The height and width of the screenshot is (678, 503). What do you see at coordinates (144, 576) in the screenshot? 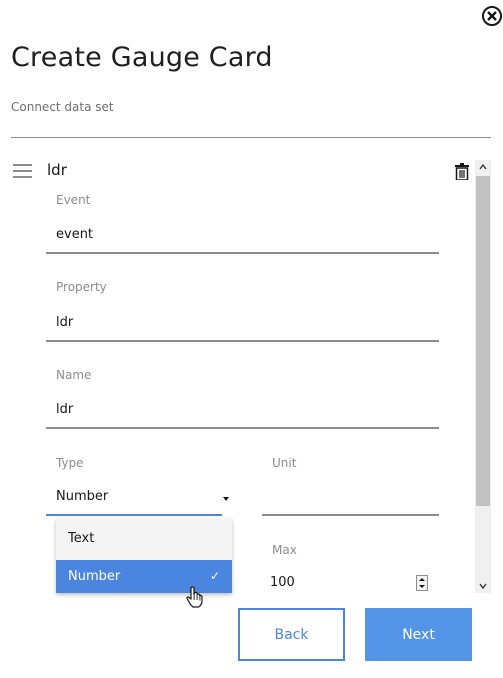
I see `menu-item-number: Number ✓` at bounding box center [144, 576].